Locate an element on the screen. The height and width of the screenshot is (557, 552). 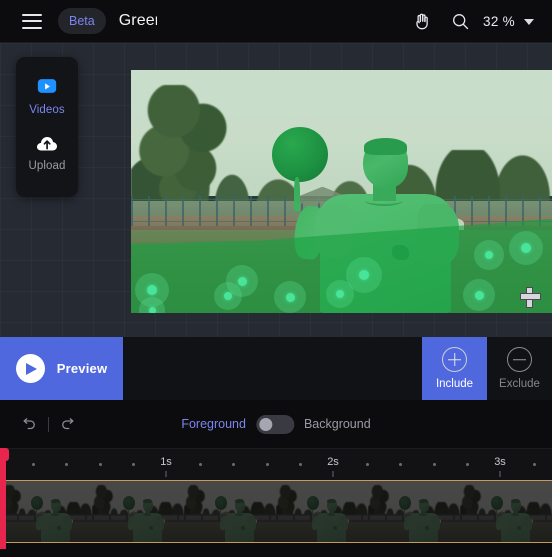
history-controls is located at coordinates (48, 424).